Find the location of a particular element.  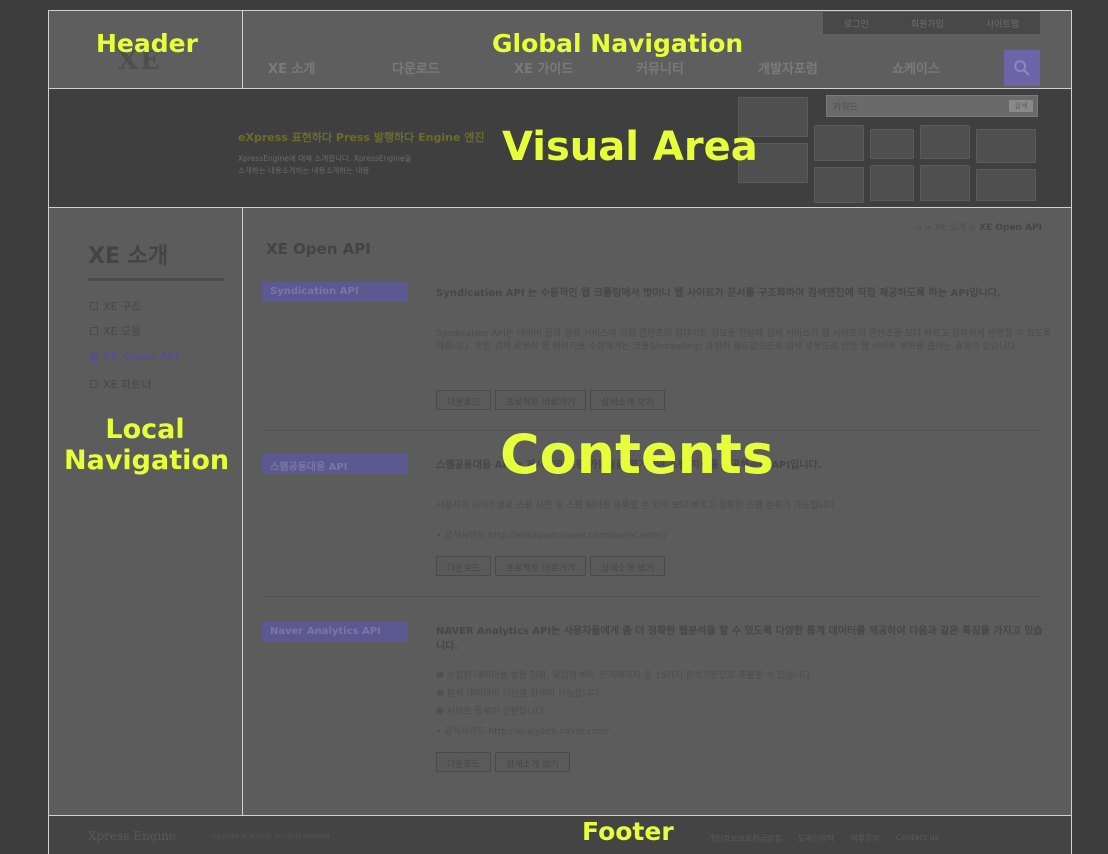

region-label-line: Local is located at coordinates (145, 429).